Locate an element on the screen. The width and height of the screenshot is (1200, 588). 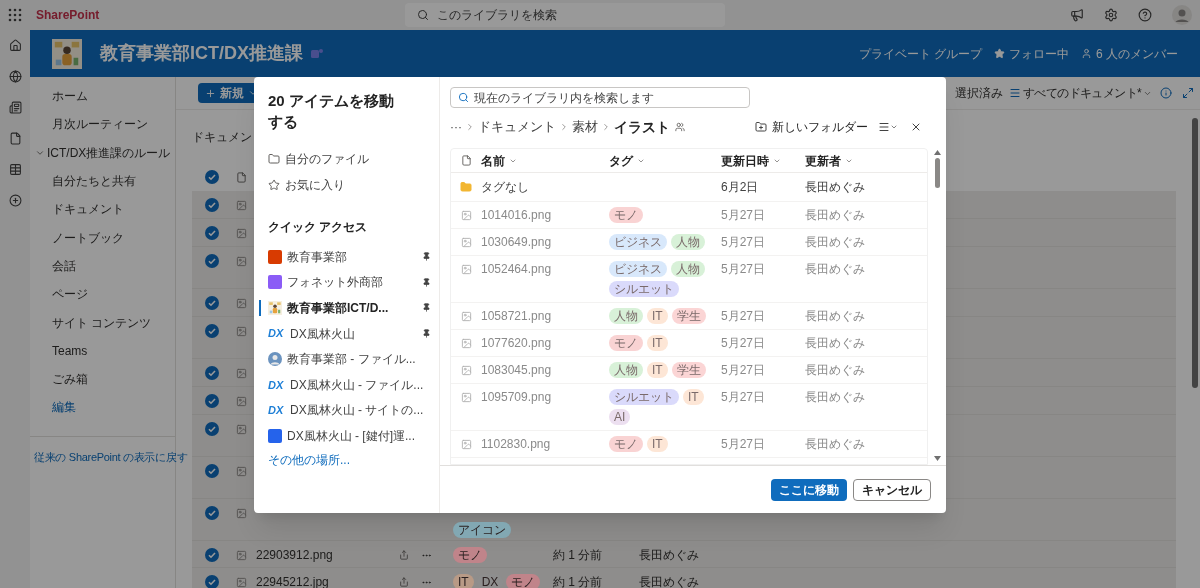
info-icon is located at coordinates (1166, 93).